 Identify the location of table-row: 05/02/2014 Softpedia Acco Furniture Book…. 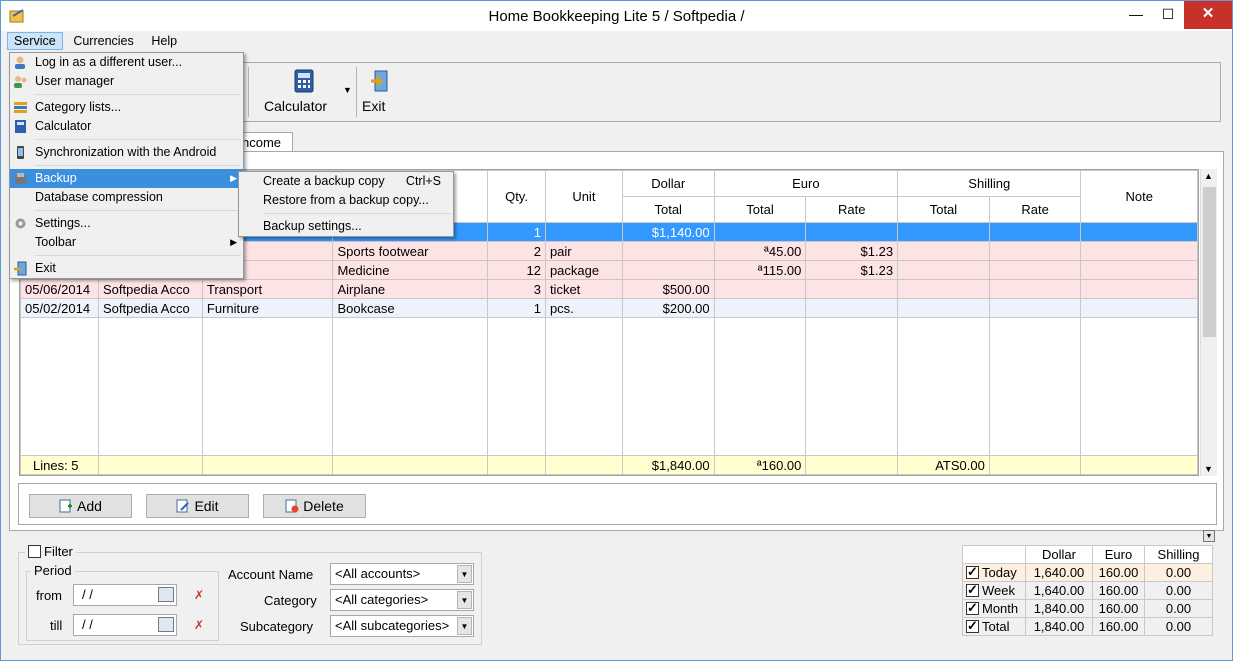
(609, 308).